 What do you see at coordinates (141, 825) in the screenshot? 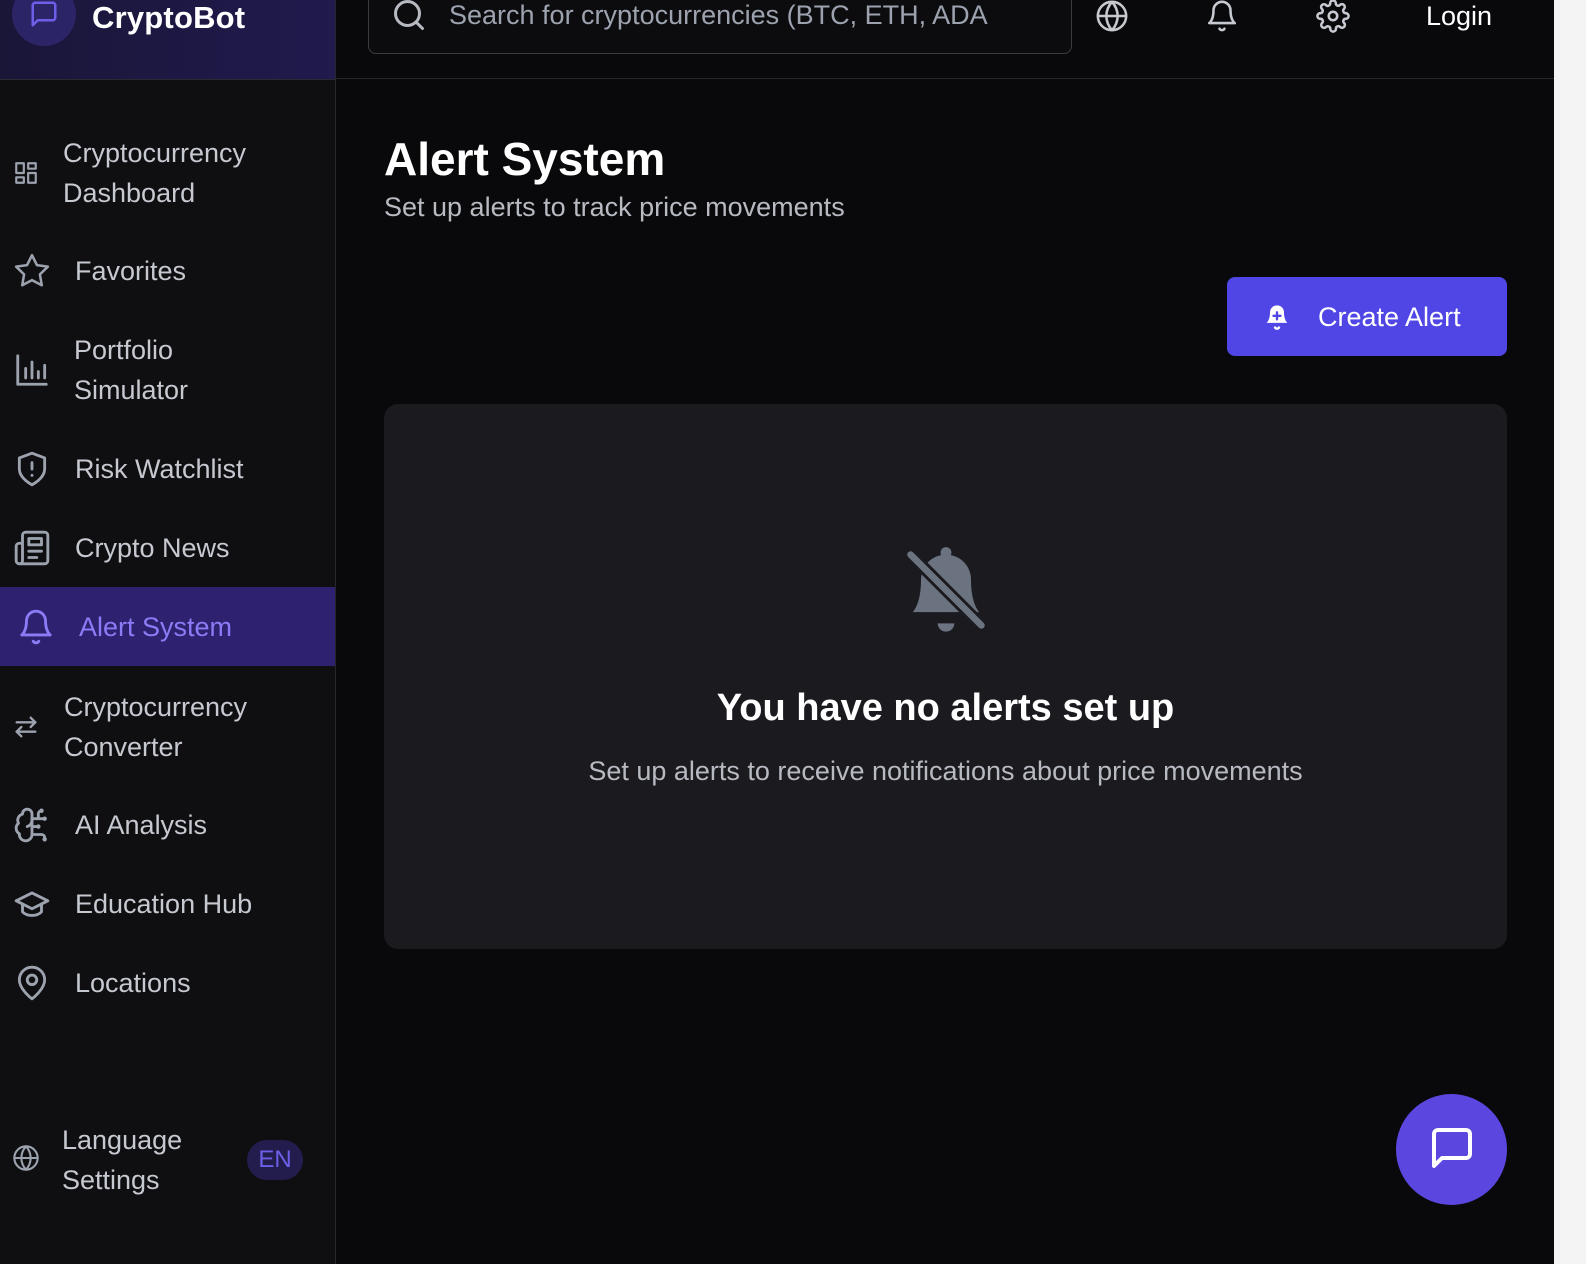
I see `sidebar-item-label: AI Analysis` at bounding box center [141, 825].